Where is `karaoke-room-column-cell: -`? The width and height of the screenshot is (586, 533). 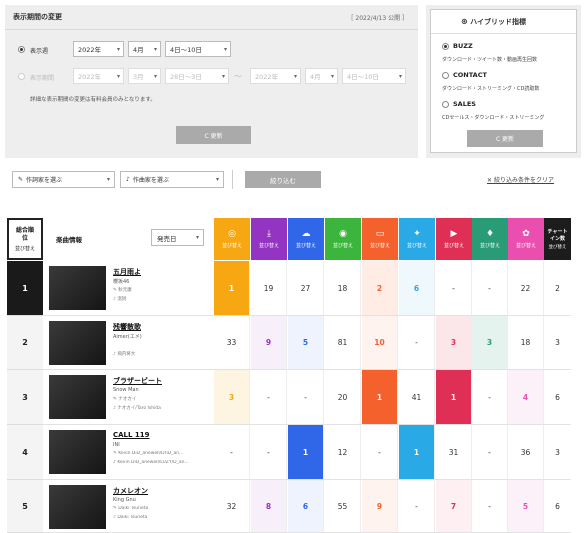
karaoke-room-column-cell: - is located at coordinates (380, 452).